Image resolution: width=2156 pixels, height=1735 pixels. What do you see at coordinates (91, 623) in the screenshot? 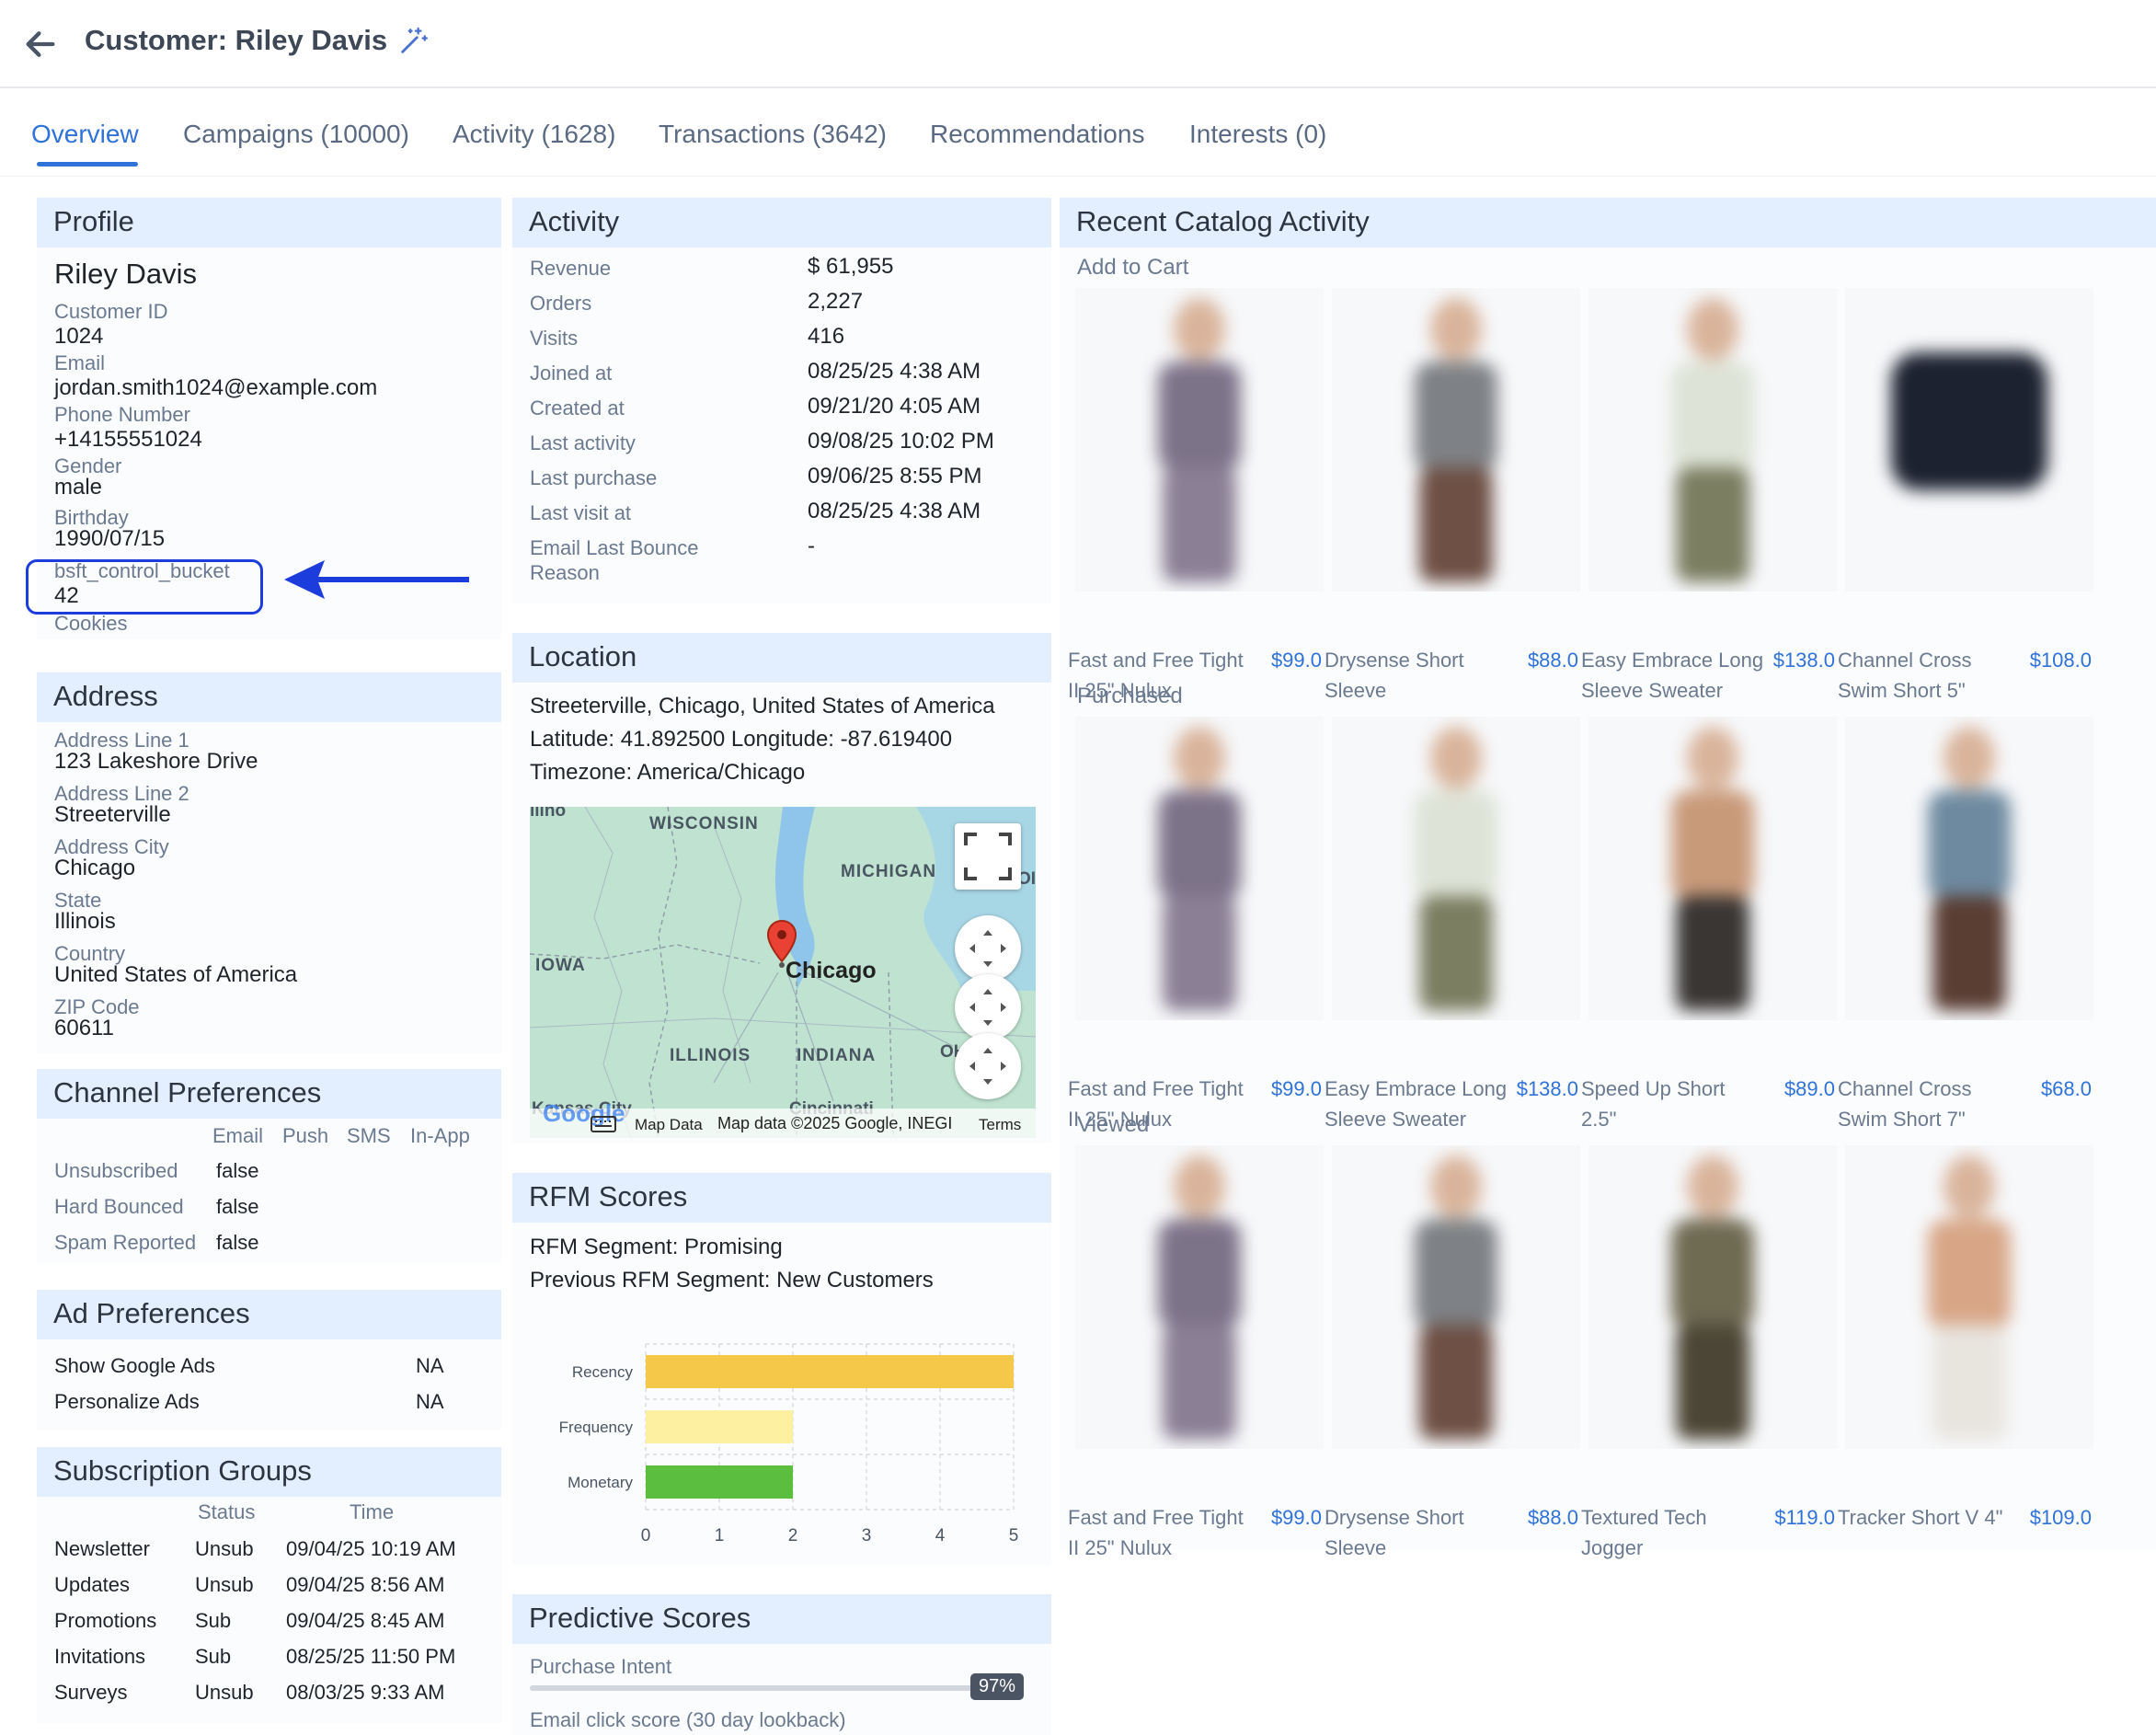
I see `cookies-label: Cookies` at bounding box center [91, 623].